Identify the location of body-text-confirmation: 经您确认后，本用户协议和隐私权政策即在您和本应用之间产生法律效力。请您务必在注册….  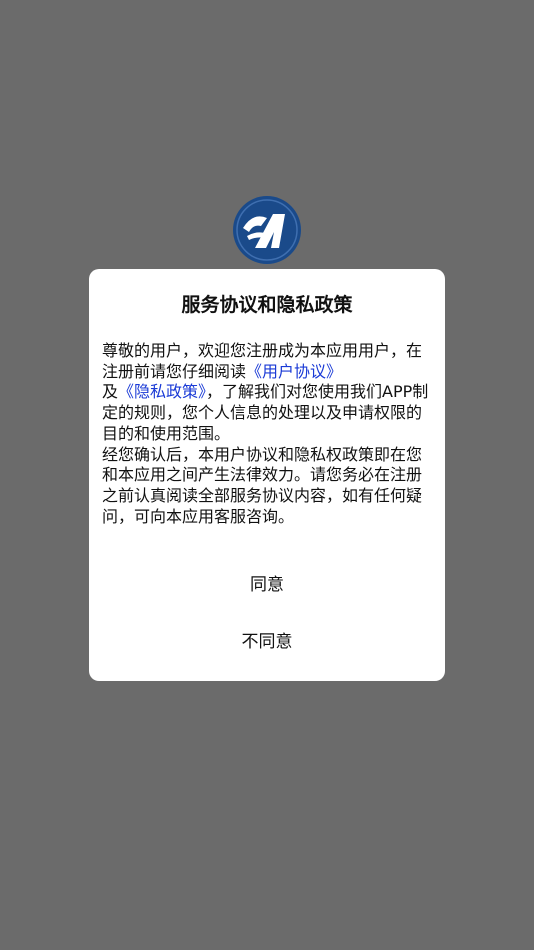
(262, 485).